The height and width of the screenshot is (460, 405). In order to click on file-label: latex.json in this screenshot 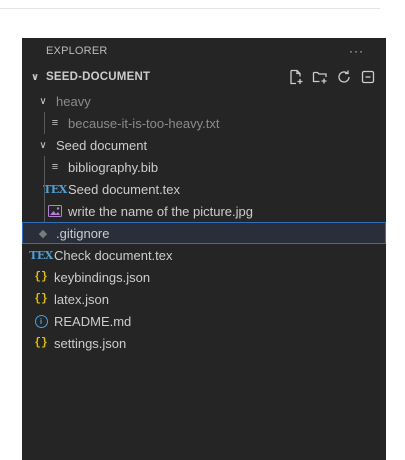, I will do `click(81, 299)`.